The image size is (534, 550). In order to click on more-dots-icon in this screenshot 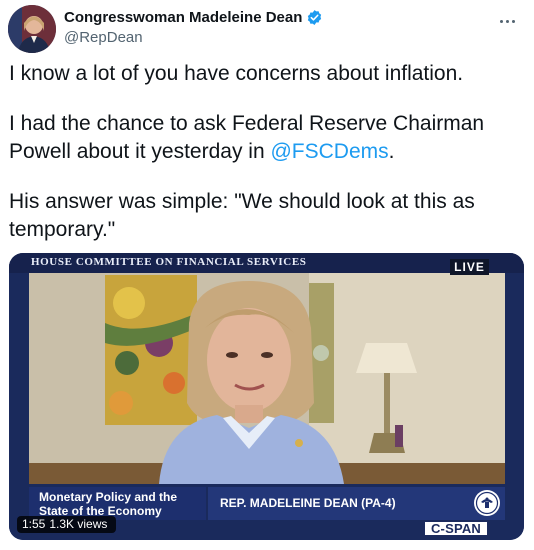, I will do `click(510, 16)`.